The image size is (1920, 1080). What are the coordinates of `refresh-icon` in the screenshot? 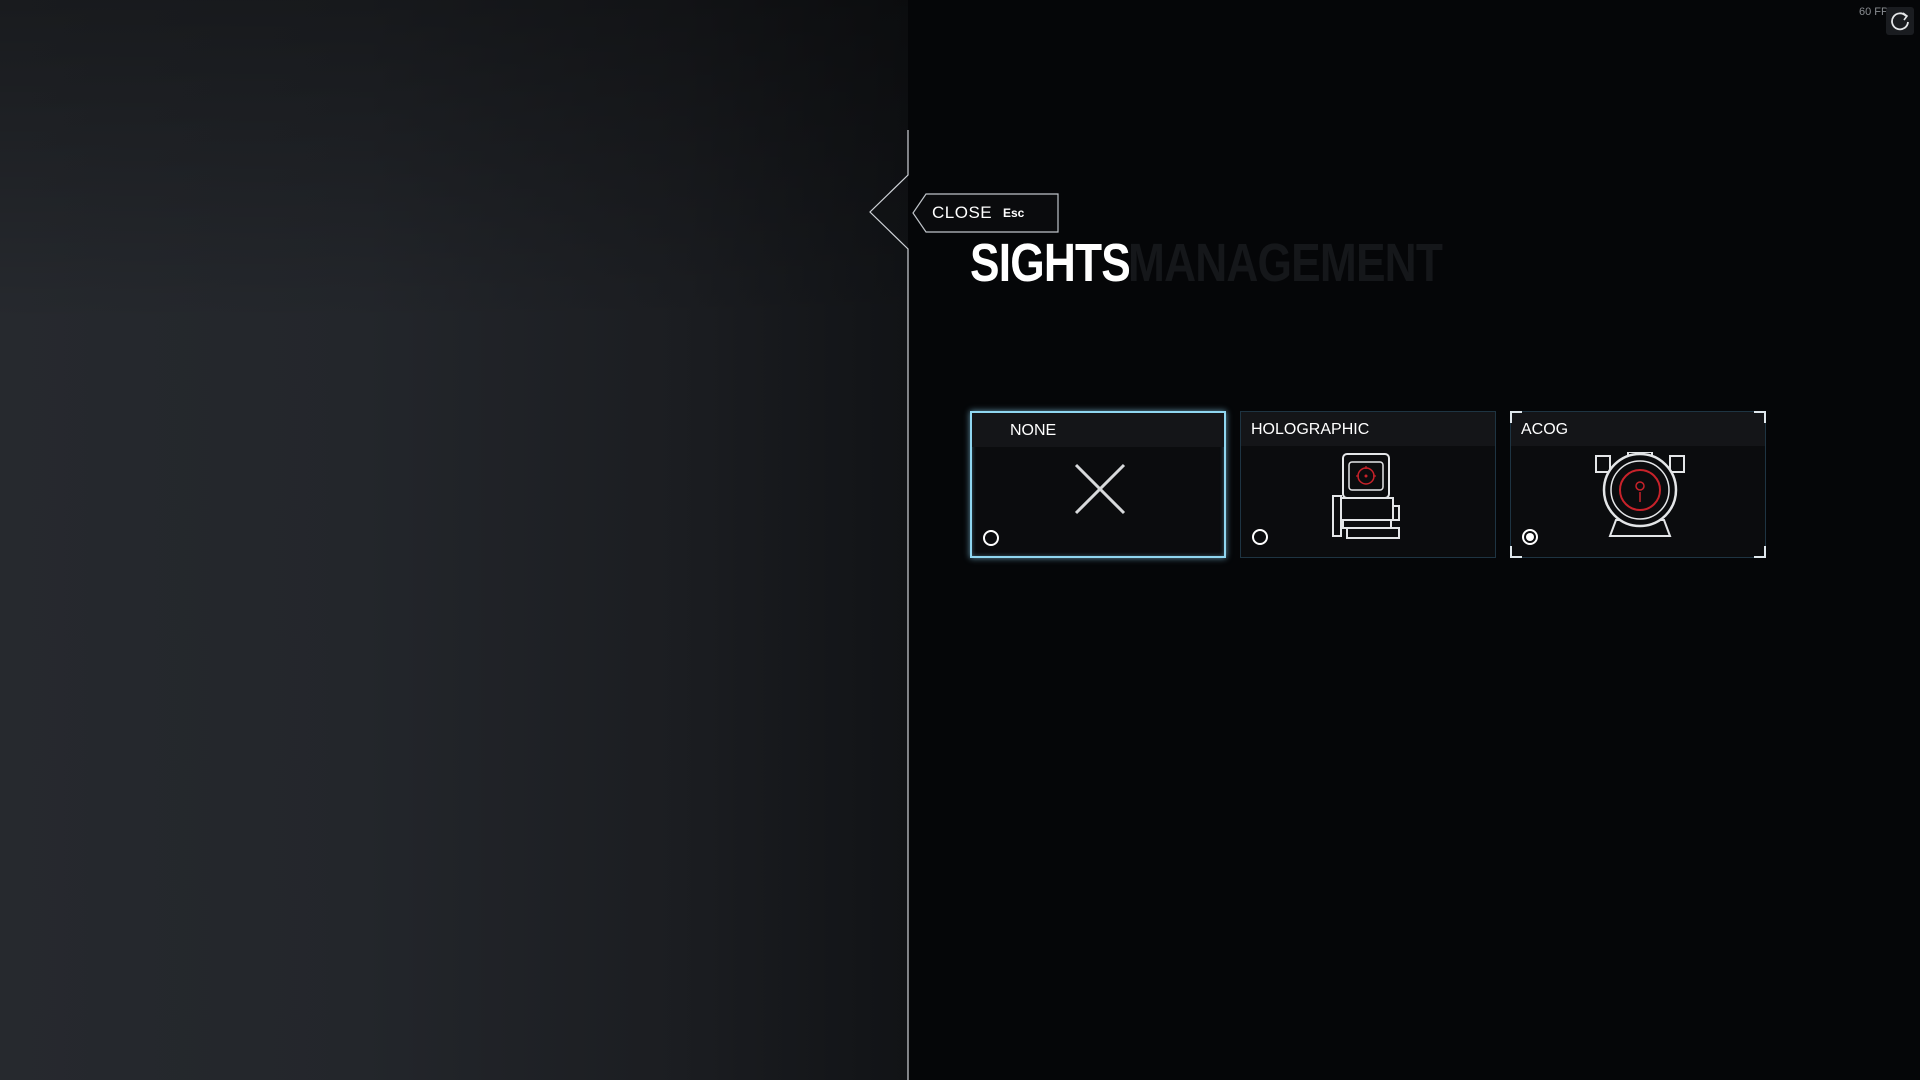 It's located at (1900, 21).